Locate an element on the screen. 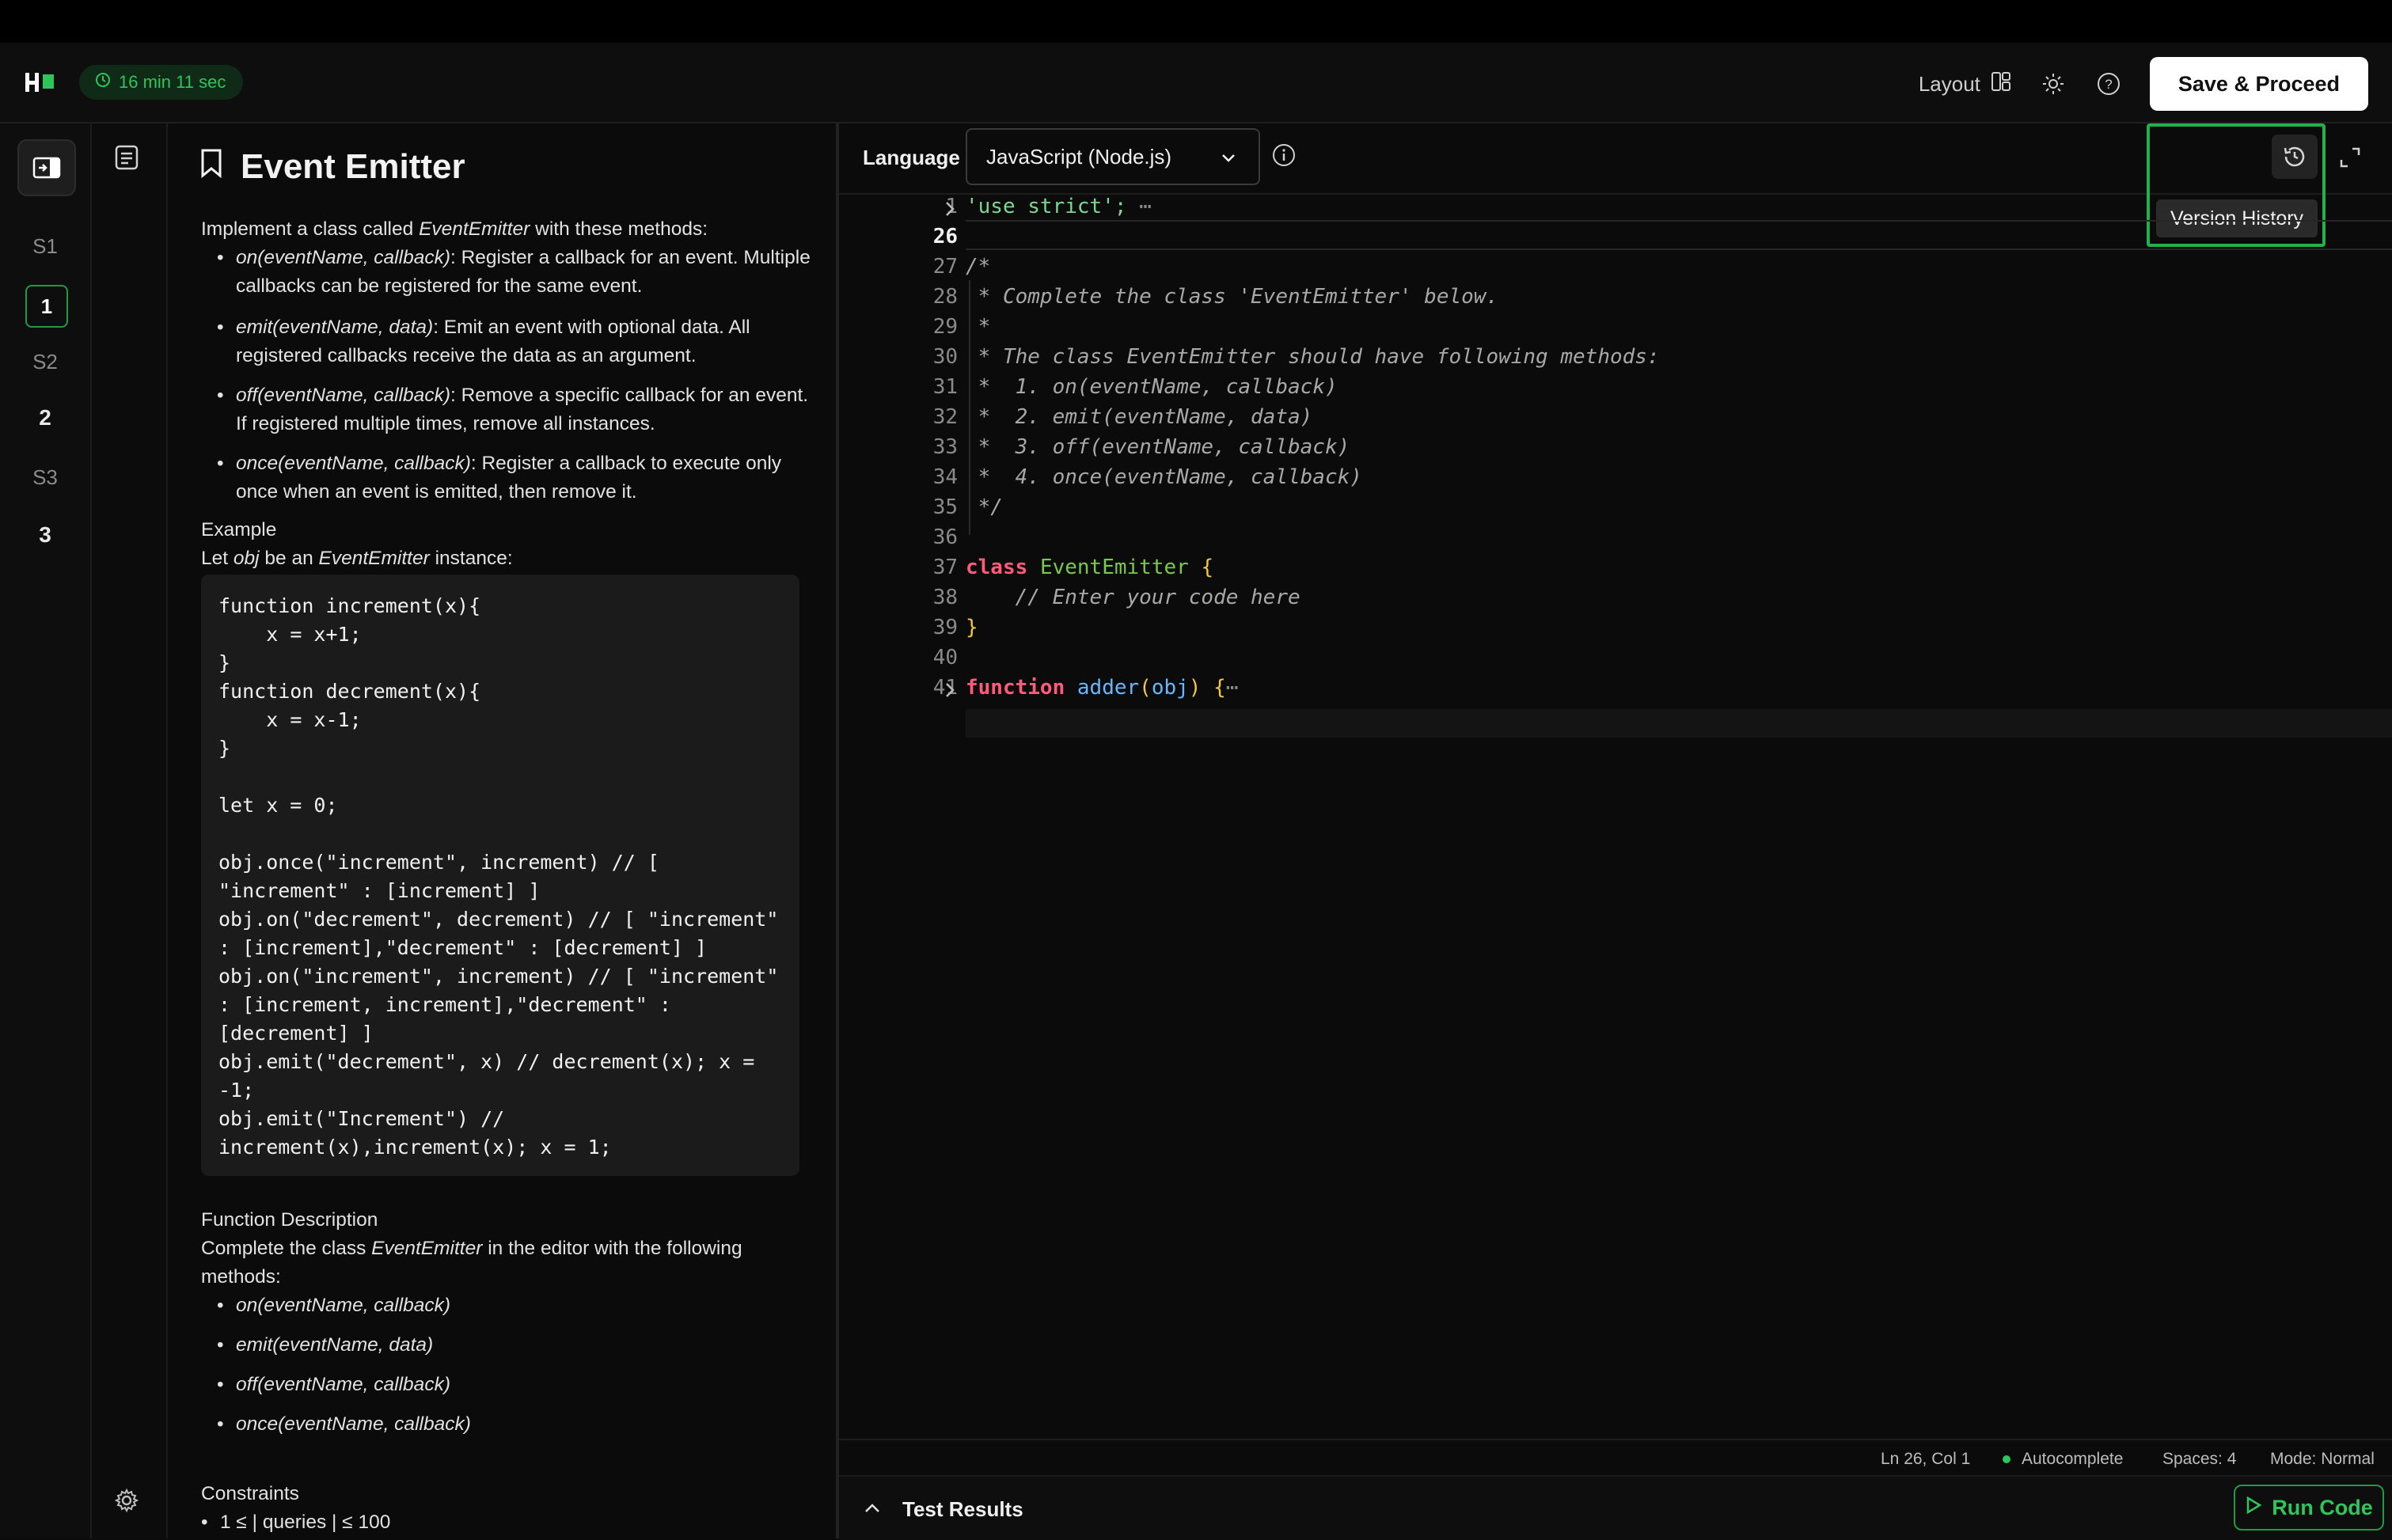  question-1-button: 1 is located at coordinates (46, 306).